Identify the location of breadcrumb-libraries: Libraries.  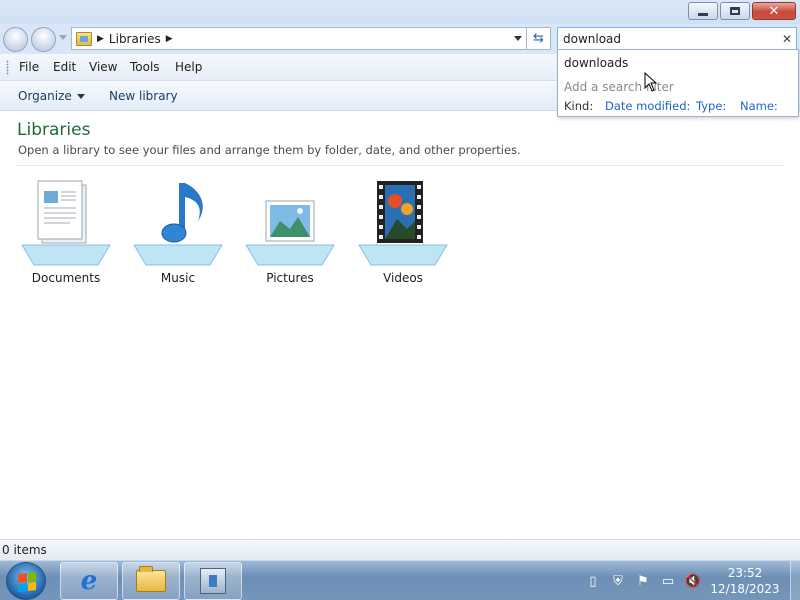
(135, 39).